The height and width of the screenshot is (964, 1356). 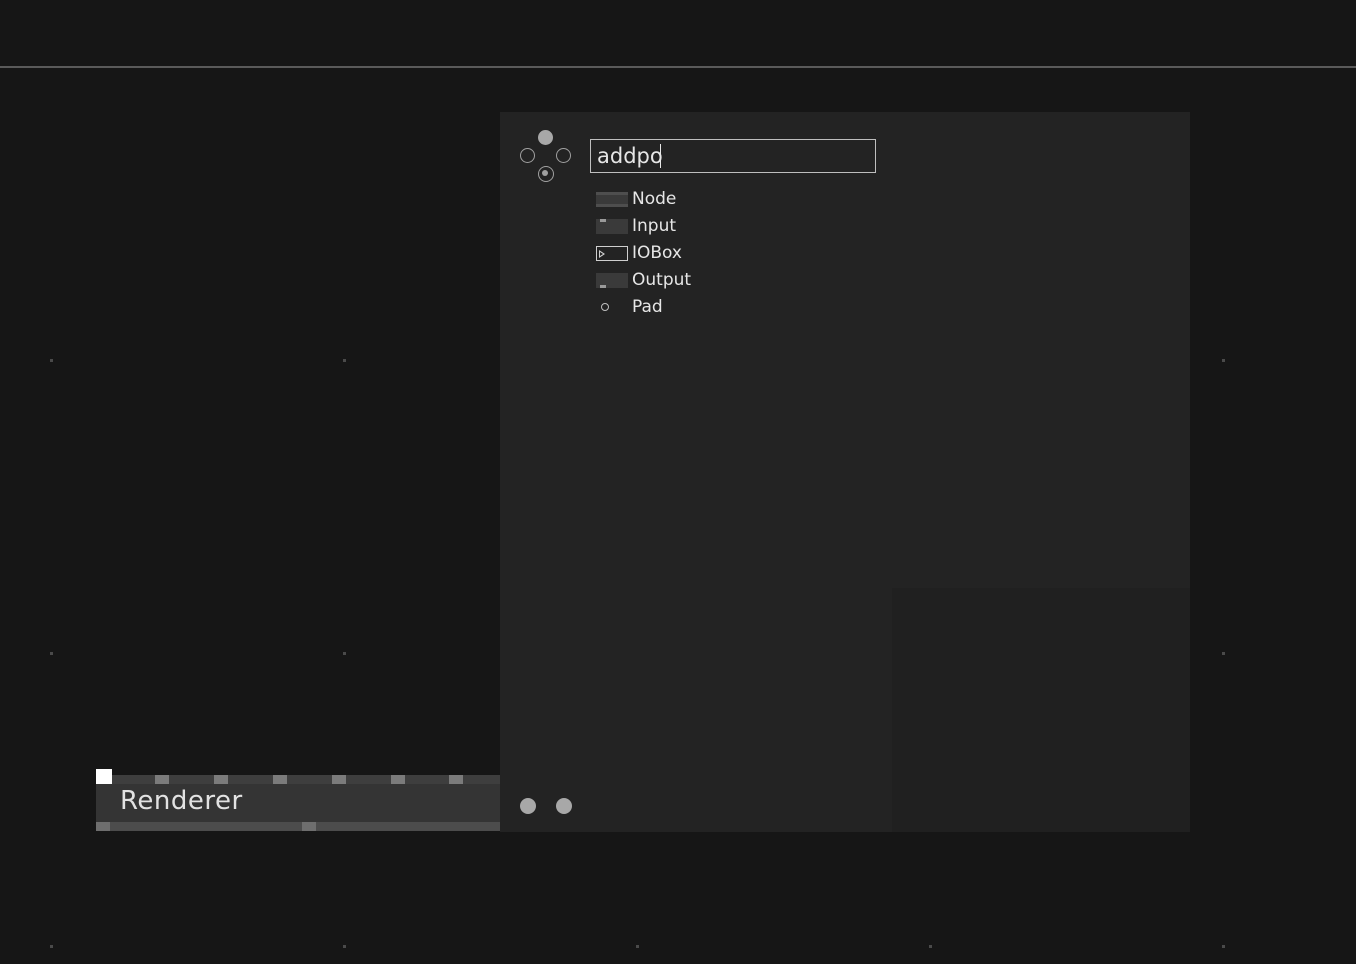 I want to click on node-search-input, so click(x=733, y=156).